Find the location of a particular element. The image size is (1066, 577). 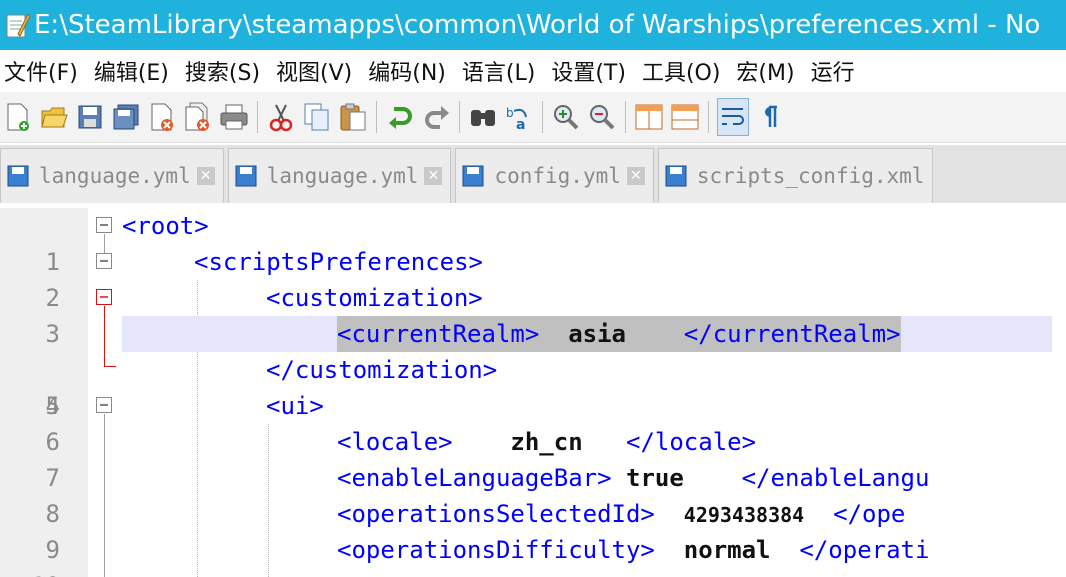

xml-tag: <operationsSelectedId> is located at coordinates (496, 514).